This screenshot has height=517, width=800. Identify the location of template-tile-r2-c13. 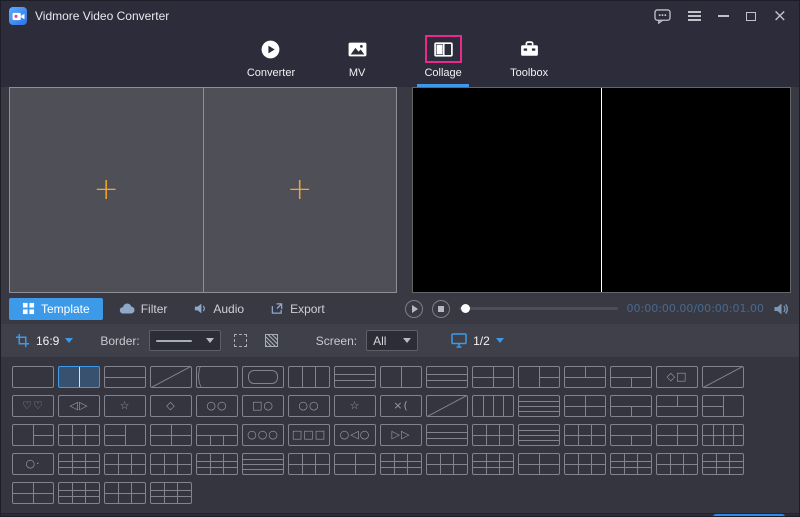
(631, 406).